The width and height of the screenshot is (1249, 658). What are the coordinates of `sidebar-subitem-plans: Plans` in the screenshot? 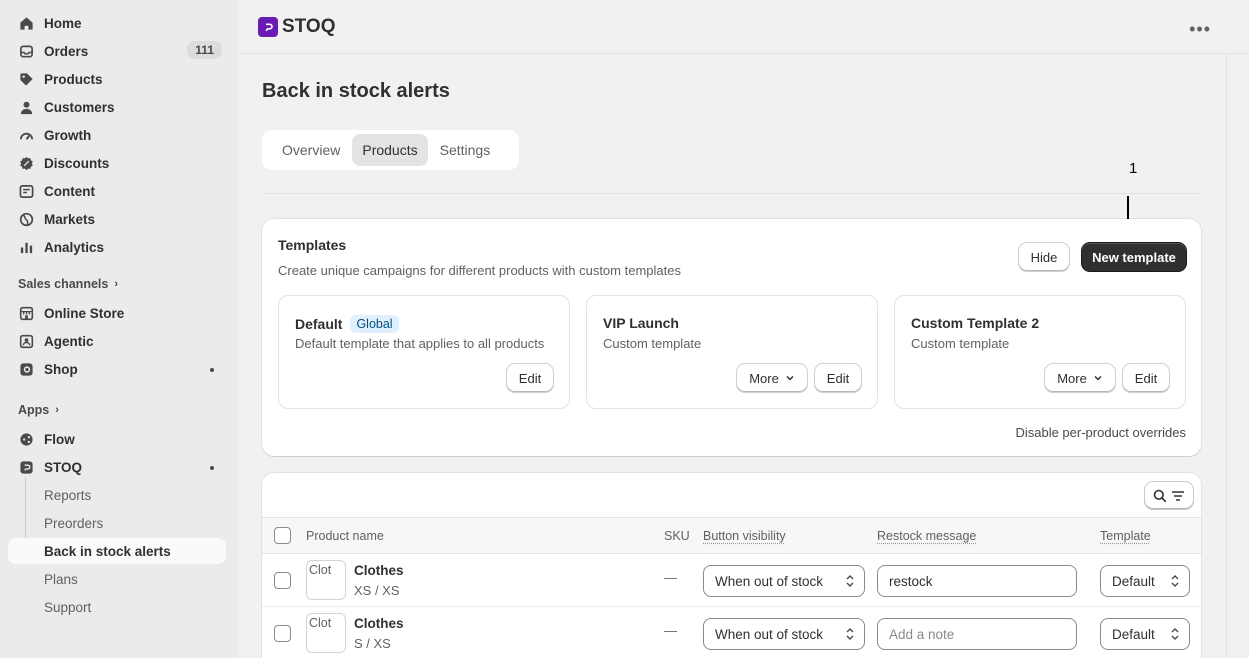 It's located at (117, 579).